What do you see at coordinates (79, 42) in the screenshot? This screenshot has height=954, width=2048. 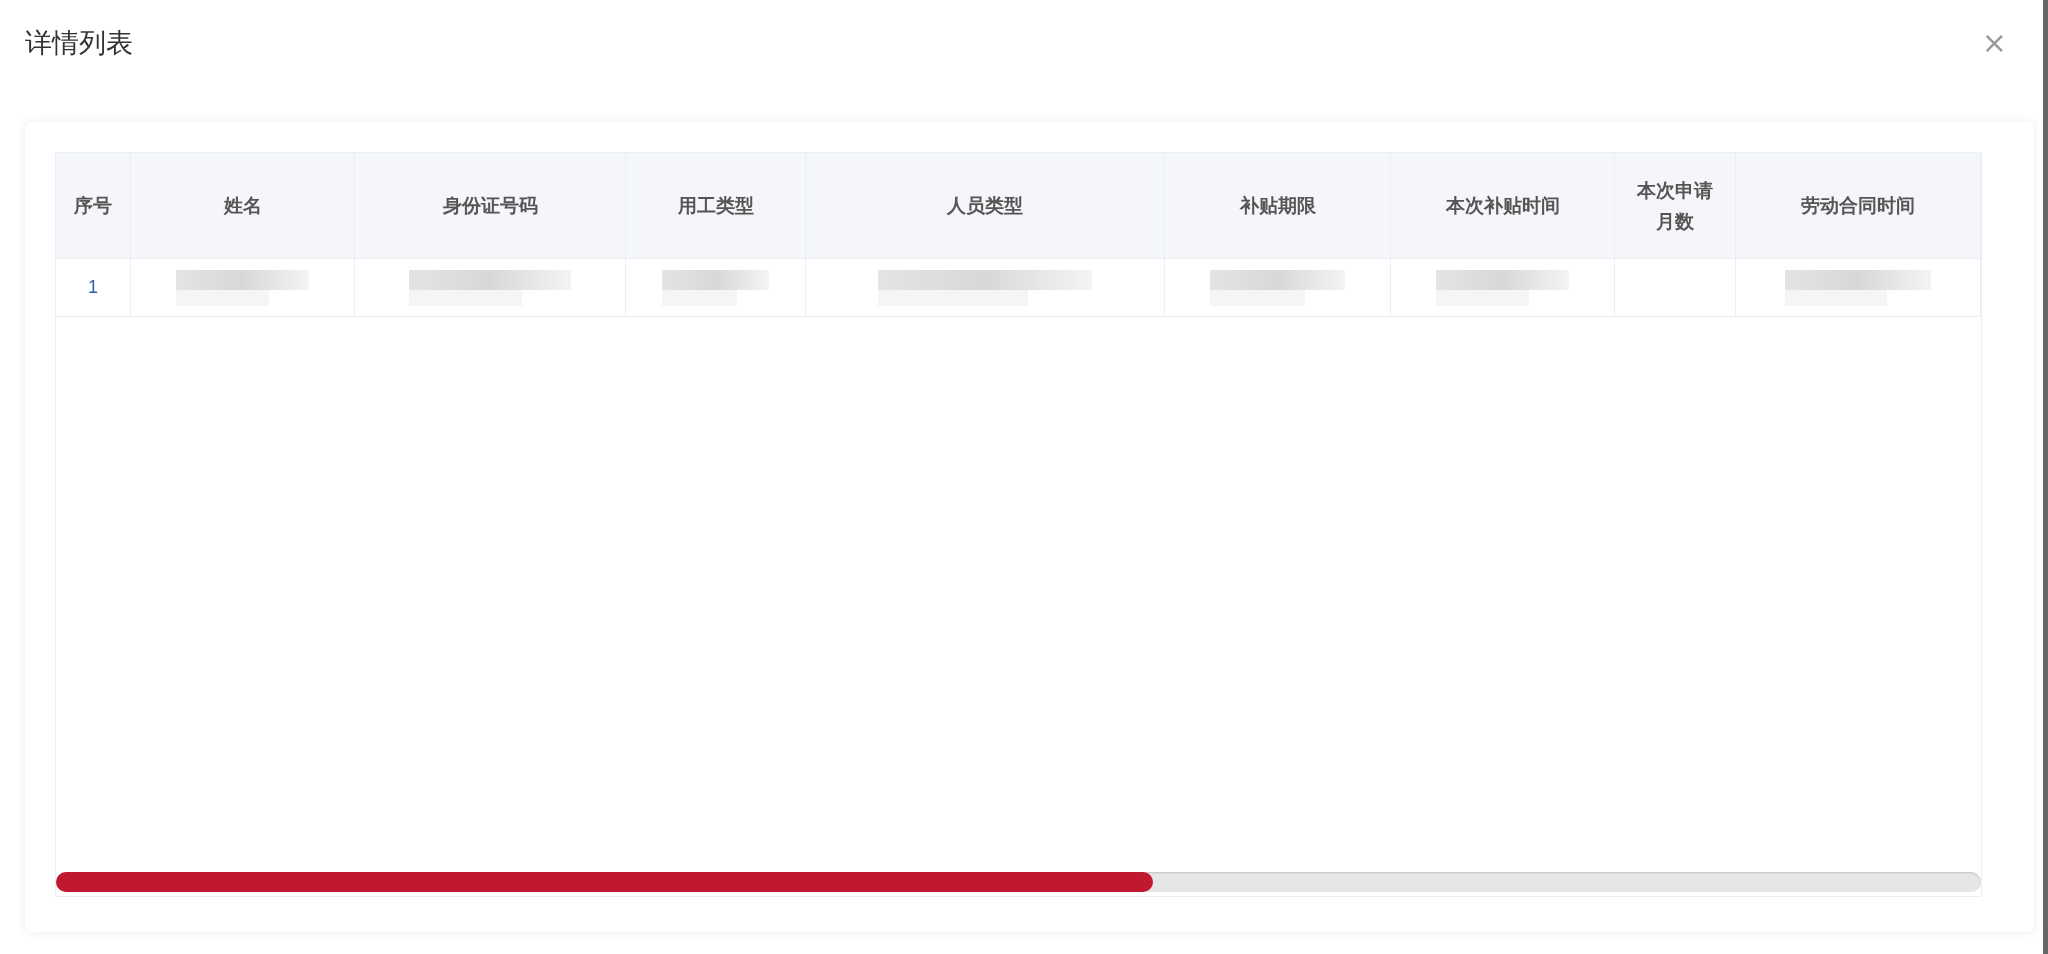 I see `dialog-title: 详情列表` at bounding box center [79, 42].